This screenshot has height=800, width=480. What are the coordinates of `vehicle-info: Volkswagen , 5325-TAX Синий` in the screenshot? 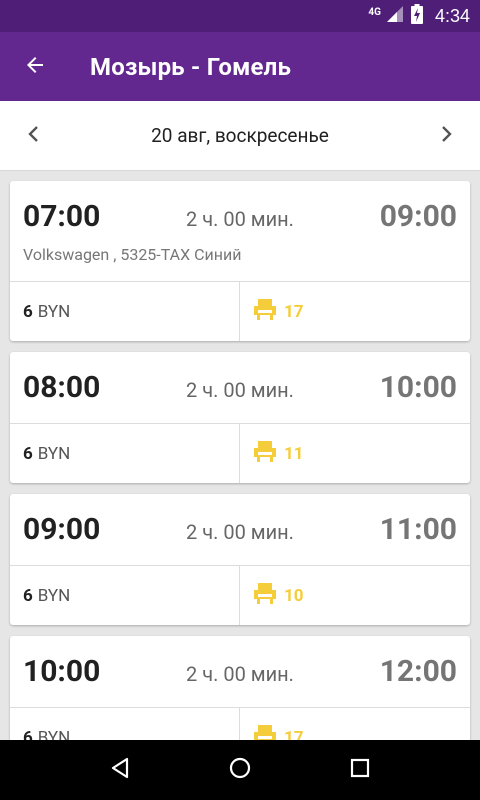 It's located at (132, 254).